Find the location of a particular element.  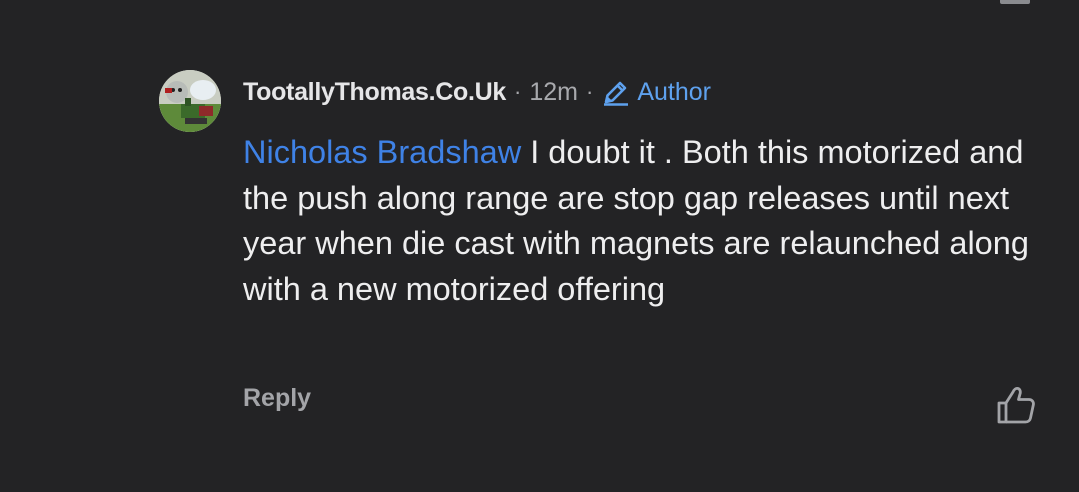

like-button is located at coordinates (1016, 405).